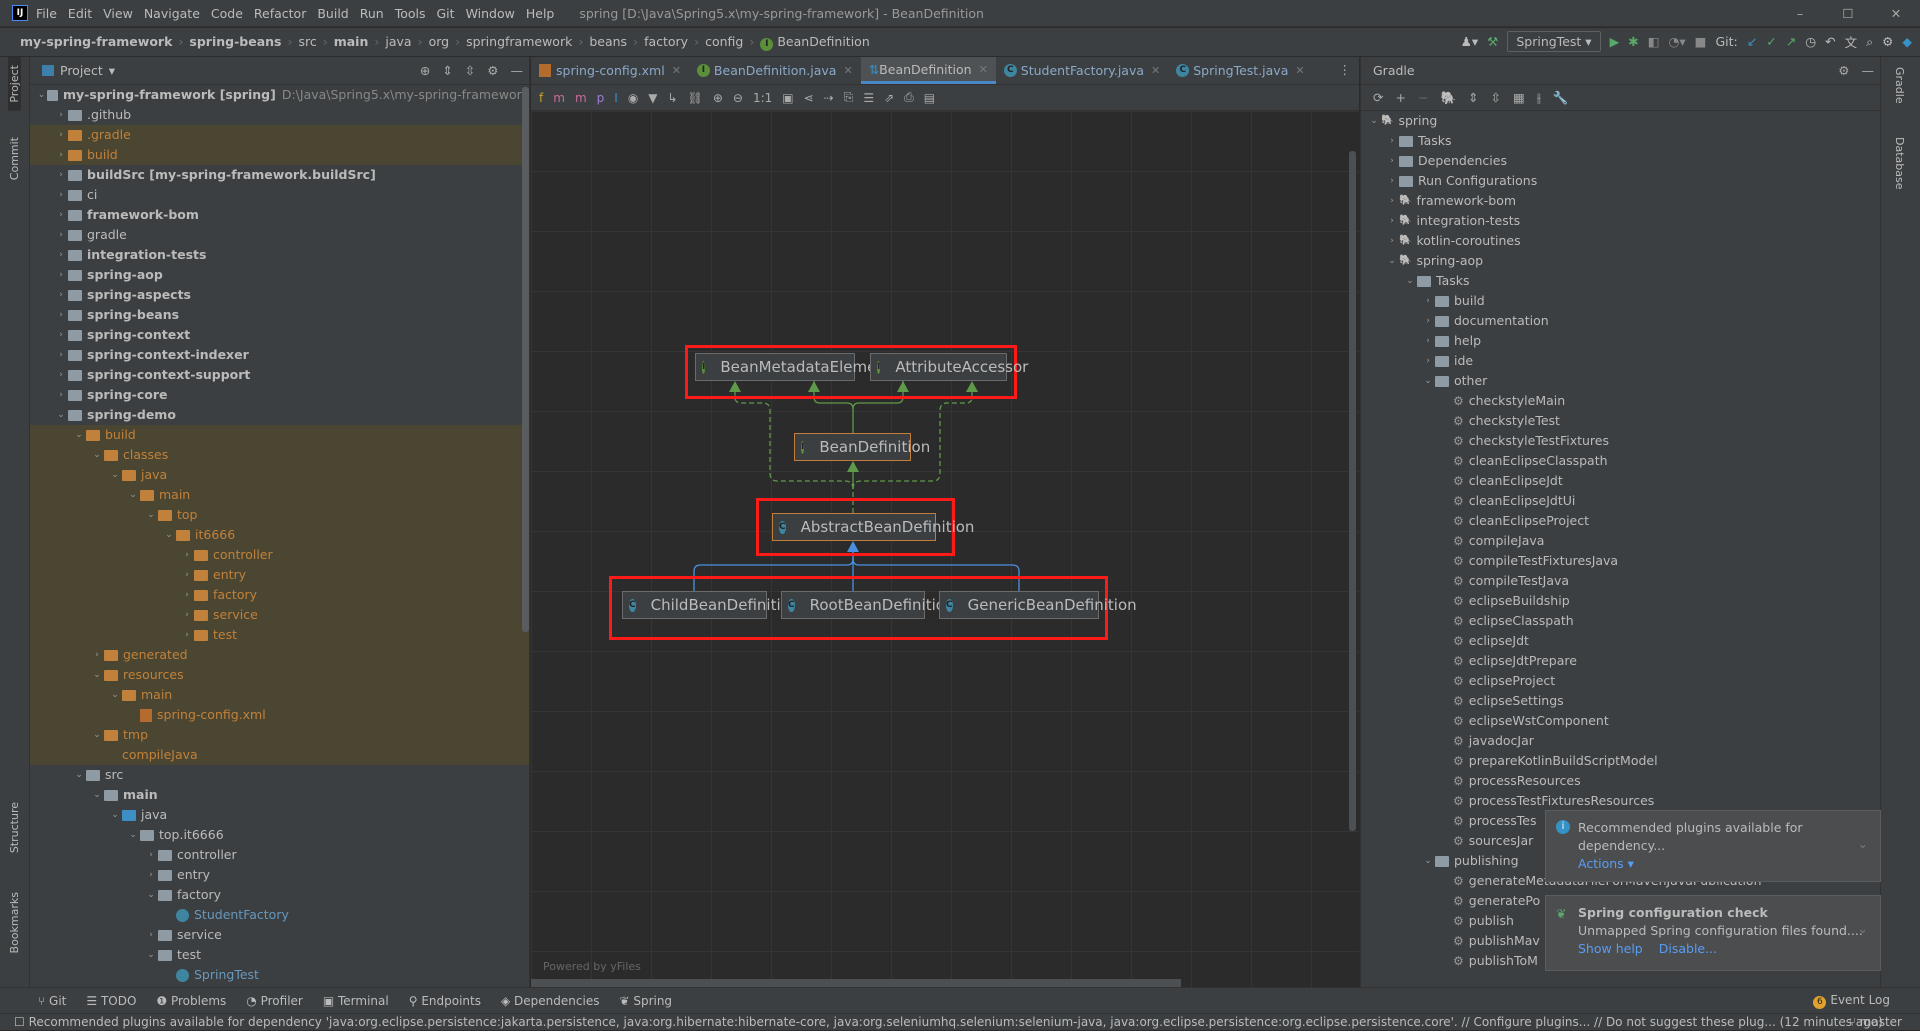 The width and height of the screenshot is (1920, 1031). I want to click on build-tool-settings-icon: 🔧, so click(1561, 98).